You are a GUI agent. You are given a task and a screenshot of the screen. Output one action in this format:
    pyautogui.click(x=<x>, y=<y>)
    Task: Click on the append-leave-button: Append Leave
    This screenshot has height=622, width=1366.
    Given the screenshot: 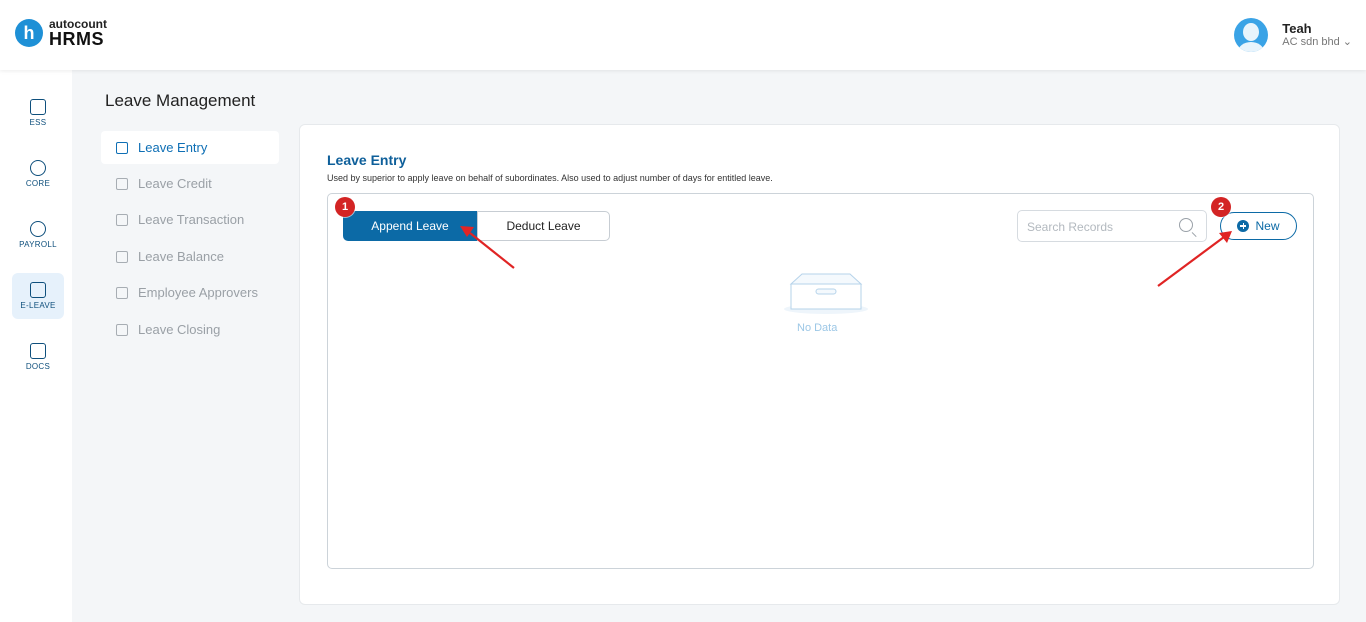 What is the action you would take?
    pyautogui.click(x=410, y=226)
    